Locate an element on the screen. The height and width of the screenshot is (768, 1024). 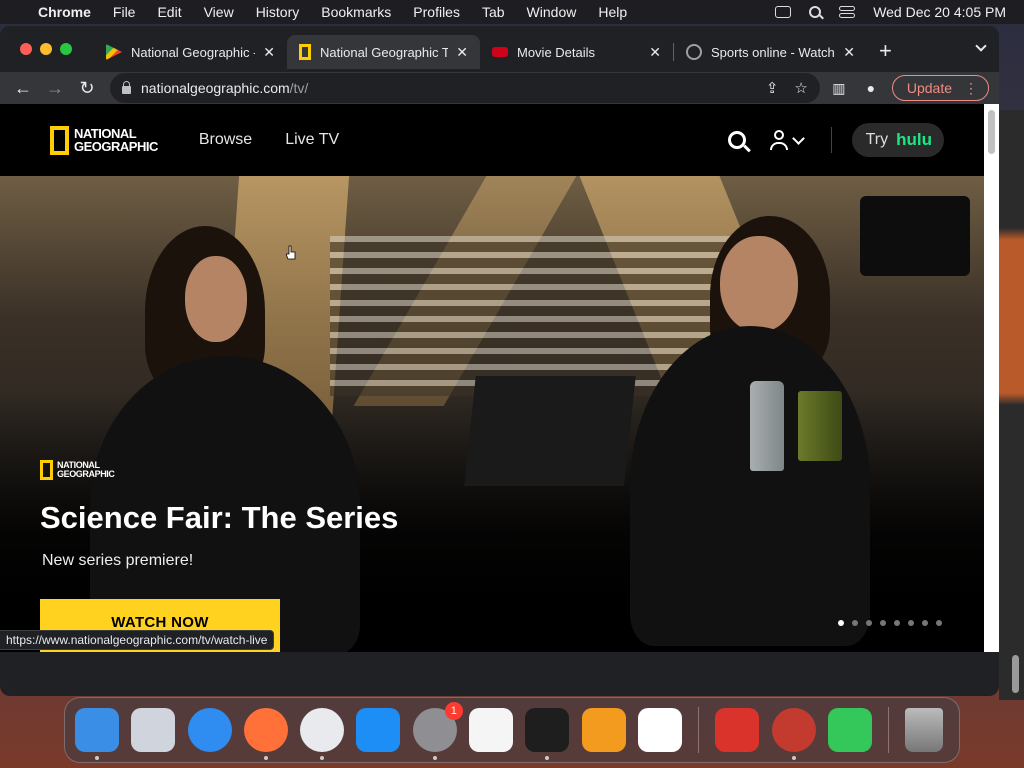
nav-browse: Browse is located at coordinates (225, 140).